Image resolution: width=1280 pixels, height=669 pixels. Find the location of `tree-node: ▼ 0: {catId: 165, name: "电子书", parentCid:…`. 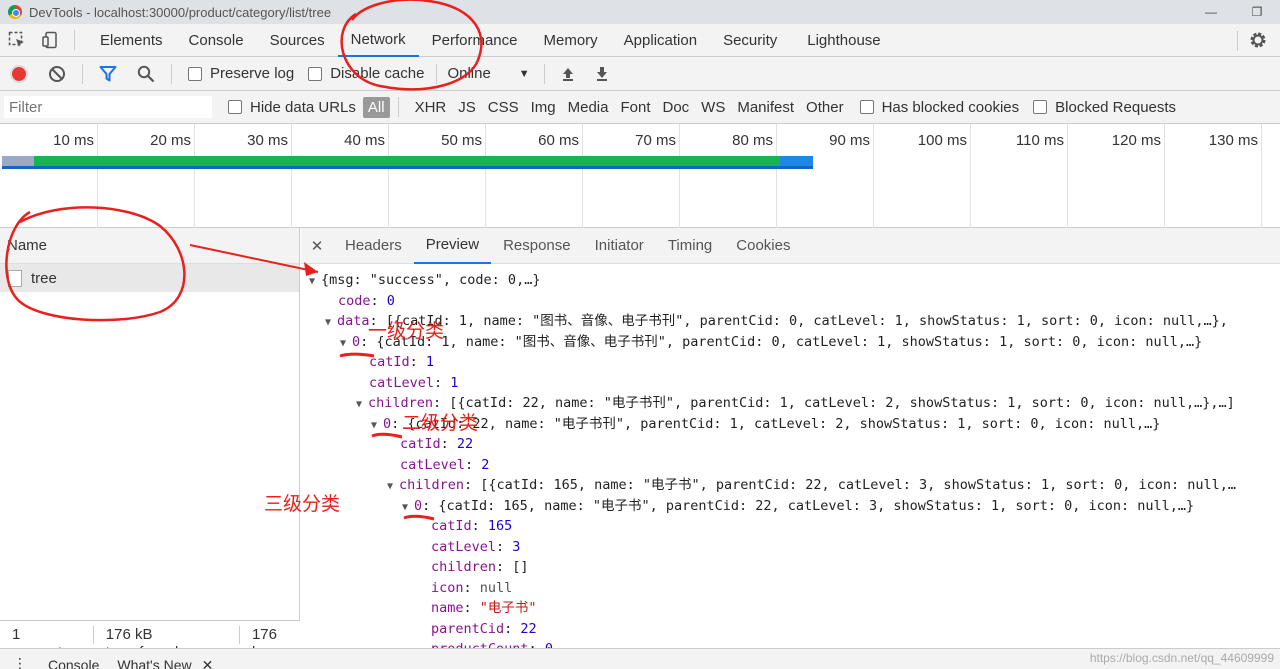

tree-node: ▼ 0: {catId: 165, name: "电子书", parentCid:… is located at coordinates (790, 506).